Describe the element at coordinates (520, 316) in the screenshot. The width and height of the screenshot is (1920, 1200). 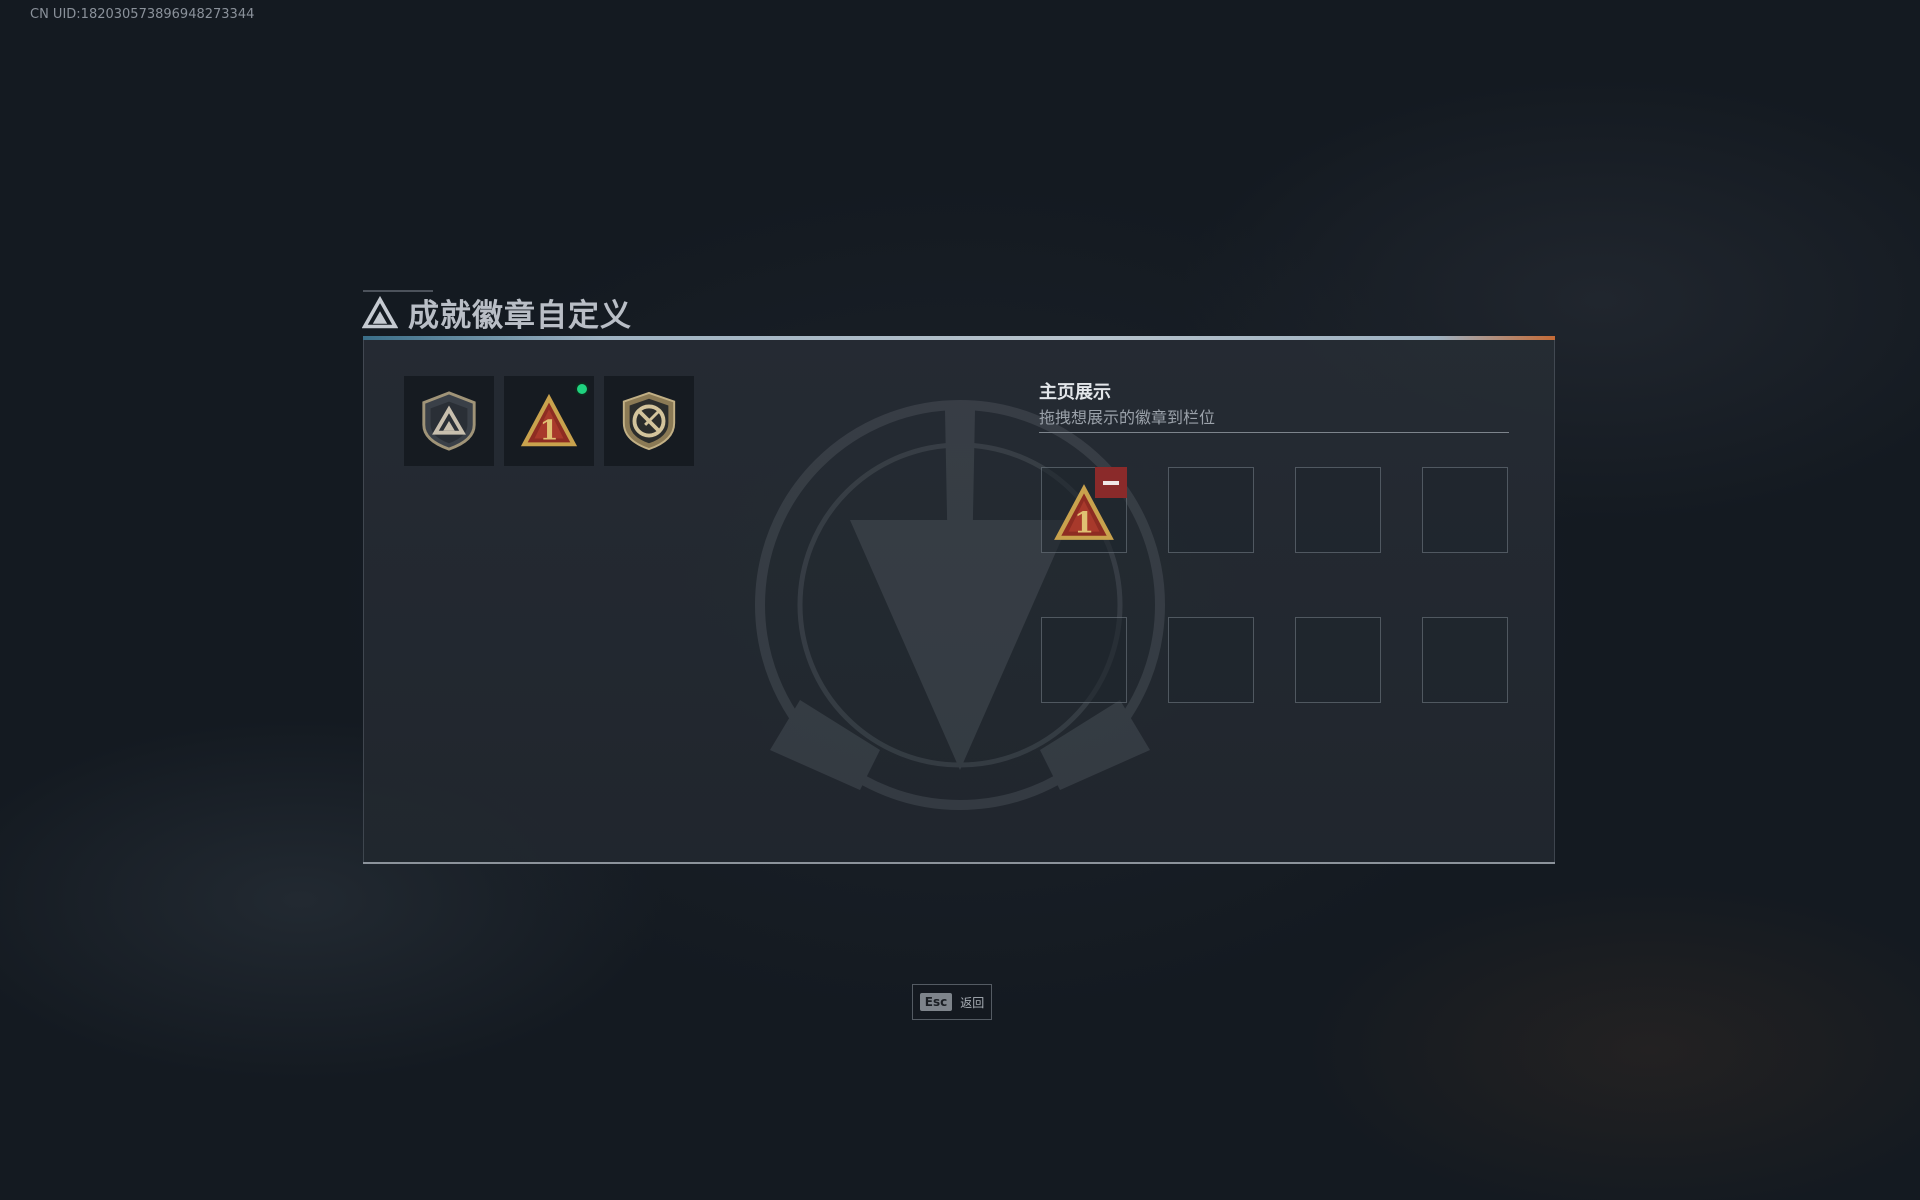
I see `page-title: 成就徽章自定义` at that location.